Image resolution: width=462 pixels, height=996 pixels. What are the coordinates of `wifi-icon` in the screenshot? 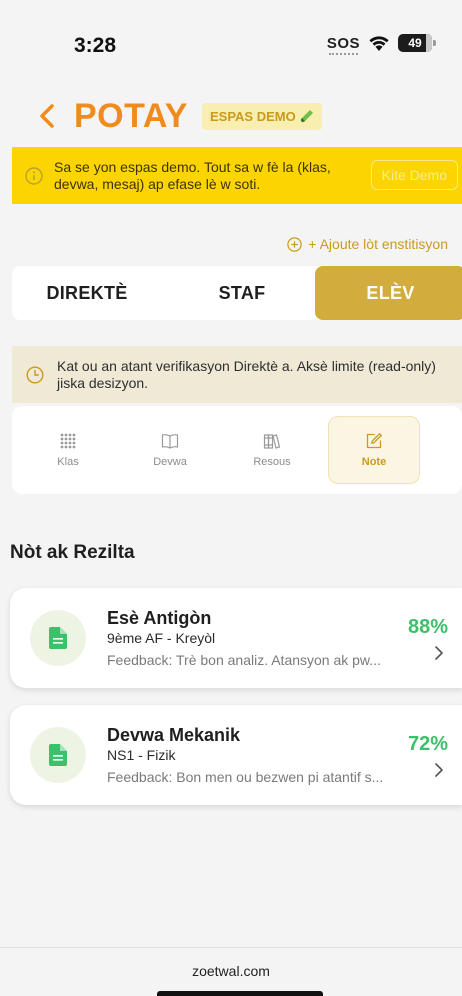 It's located at (379, 43).